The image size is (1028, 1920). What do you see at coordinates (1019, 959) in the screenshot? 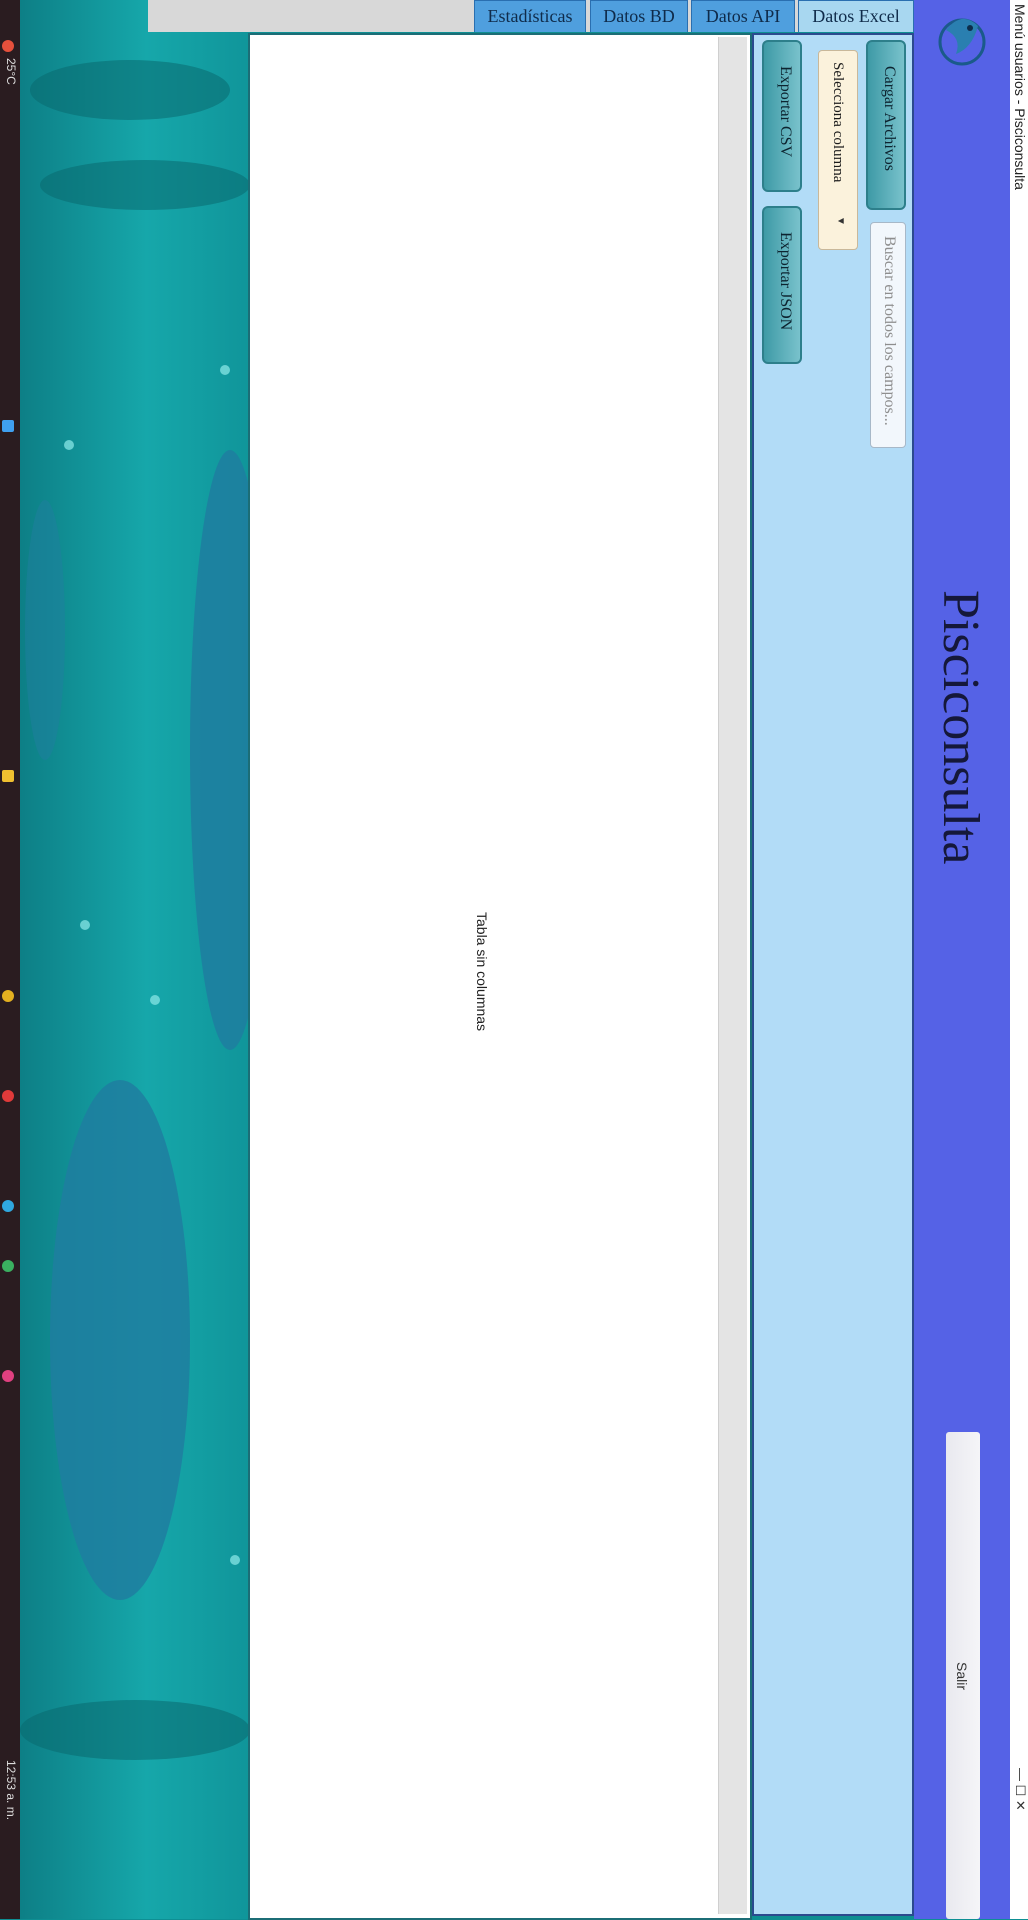
I see `window-title-bar` at bounding box center [1019, 959].